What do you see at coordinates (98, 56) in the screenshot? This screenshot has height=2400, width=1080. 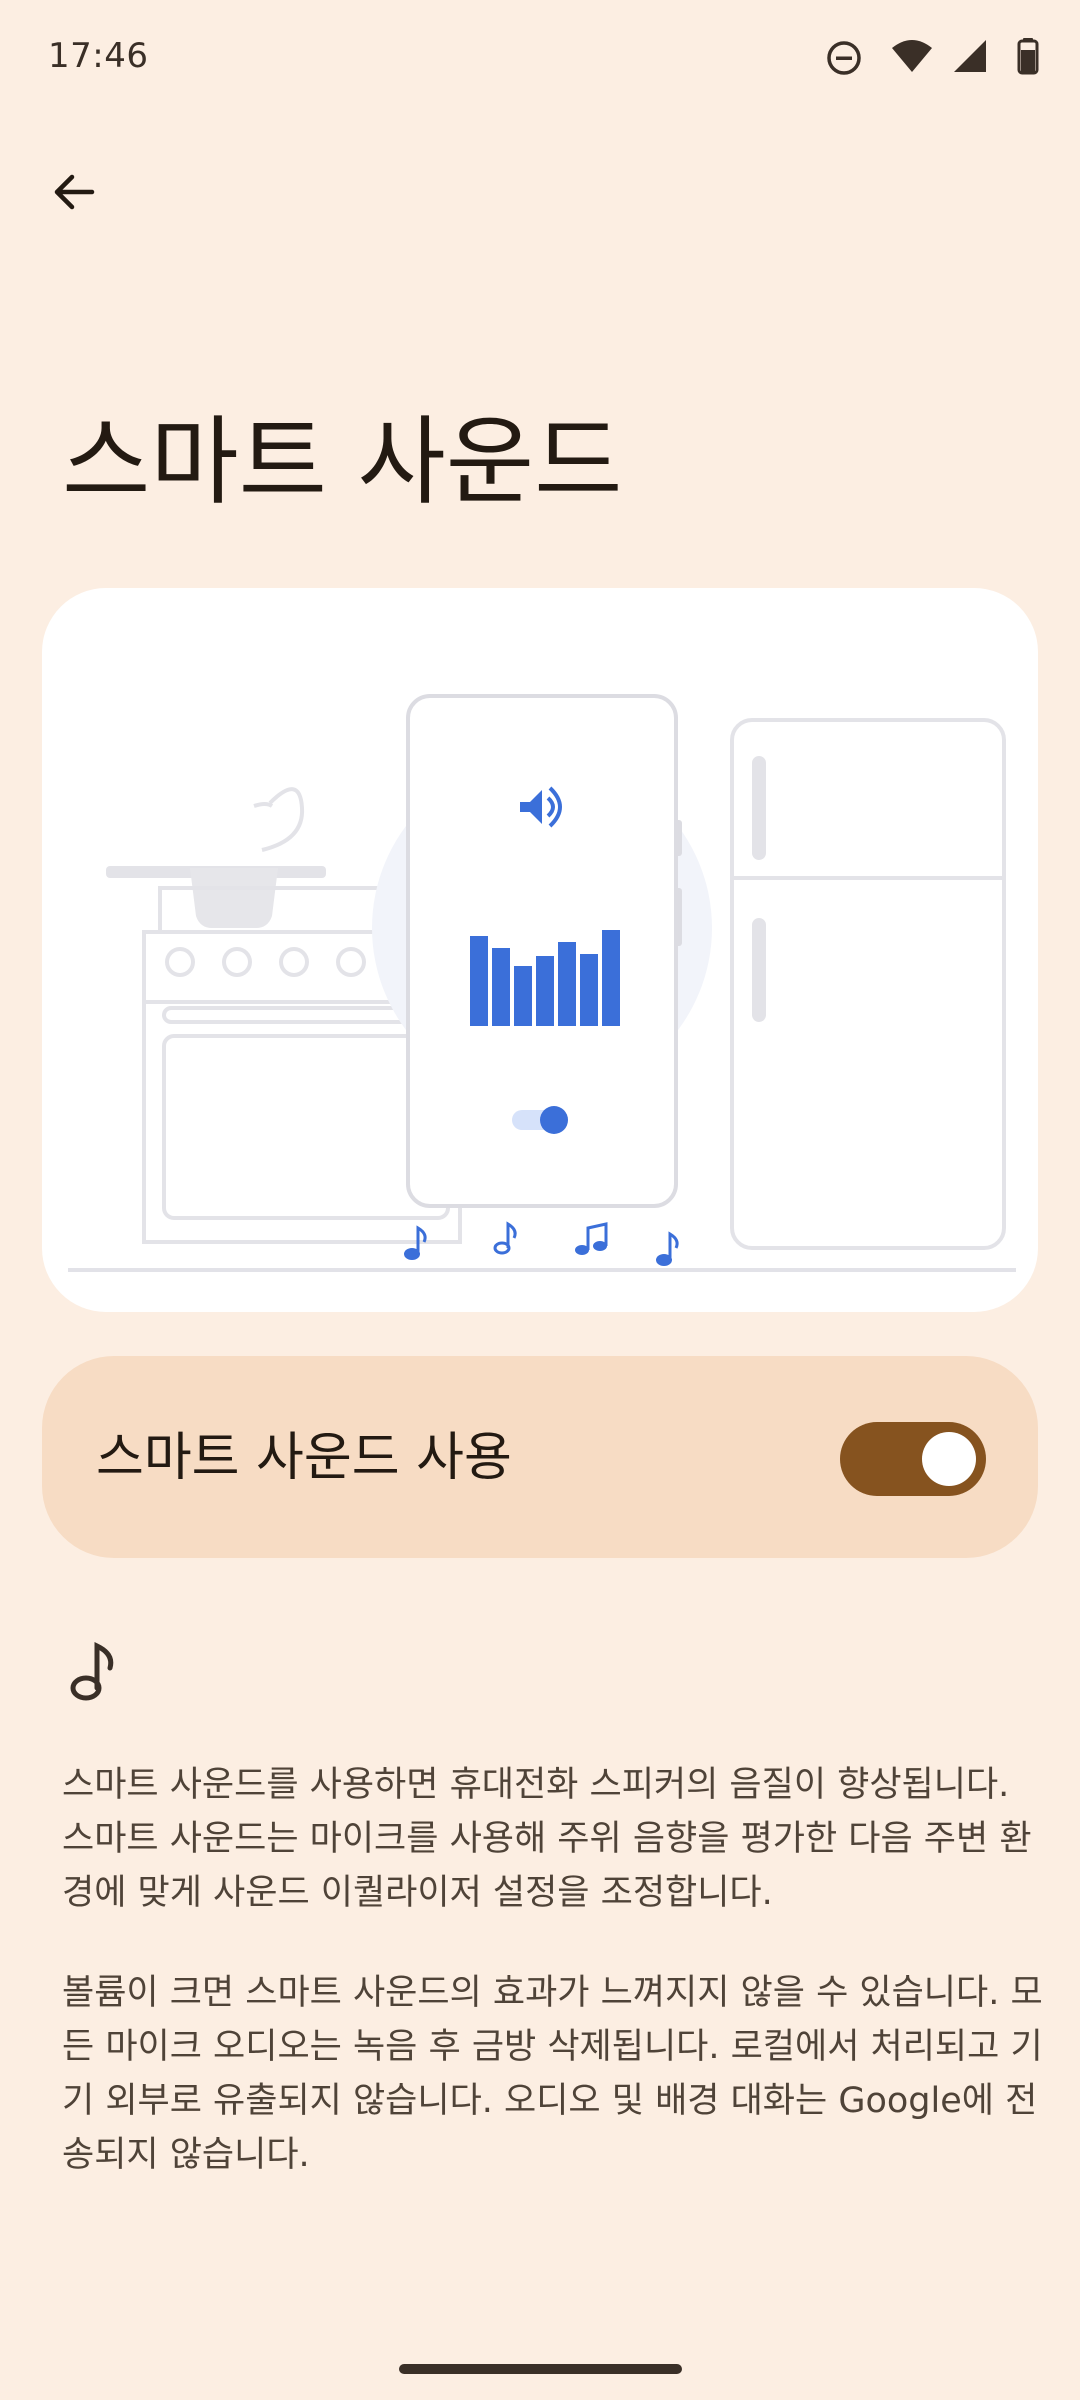 I see `status-time: 17:46` at bounding box center [98, 56].